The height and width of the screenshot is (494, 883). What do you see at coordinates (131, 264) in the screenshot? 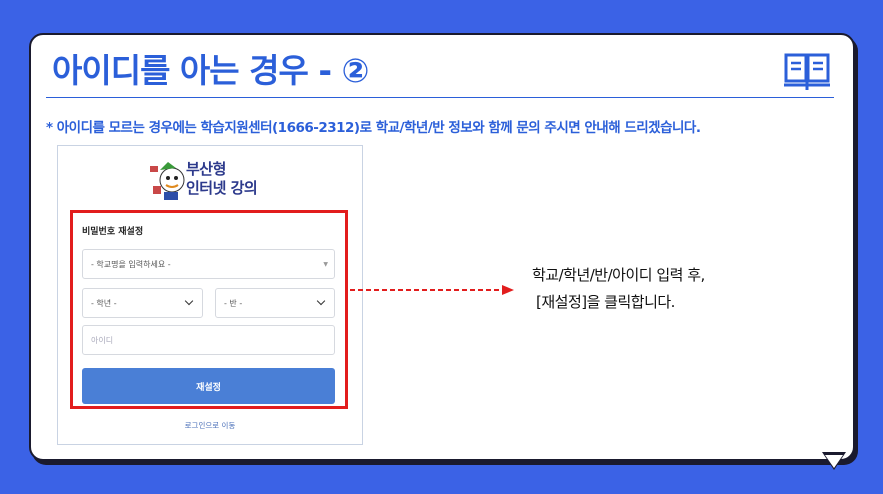
I see `school-select-value: - 학교명을 입력하세요 -` at bounding box center [131, 264].